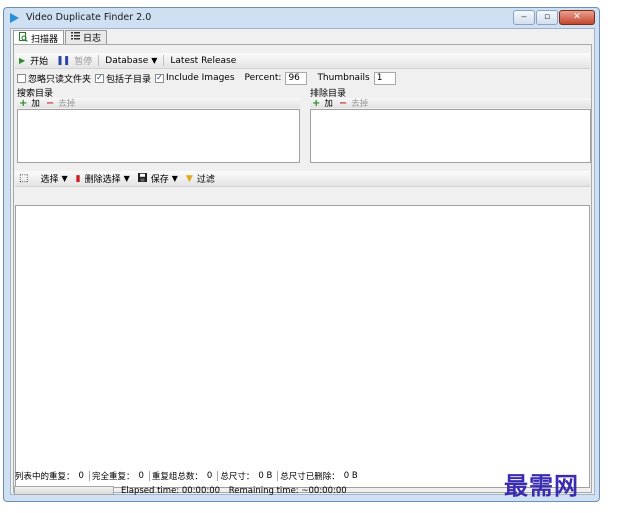 Image resolution: width=617 pixels, height=513 pixels. Describe the element at coordinates (45, 477) in the screenshot. I see `duplicates-in-list-label: 列表中的重复：` at that location.